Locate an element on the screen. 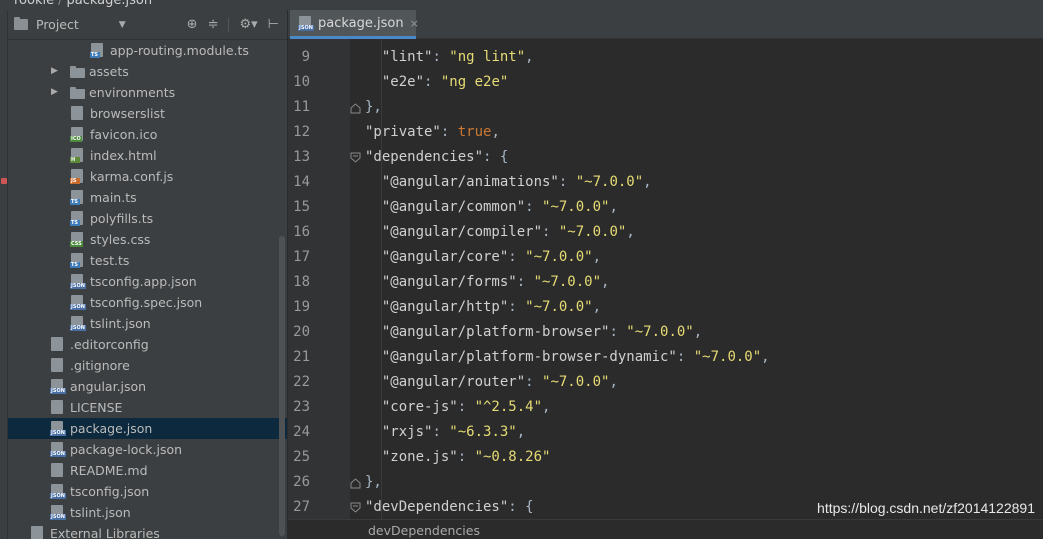  close-icon: × is located at coordinates (414, 23).